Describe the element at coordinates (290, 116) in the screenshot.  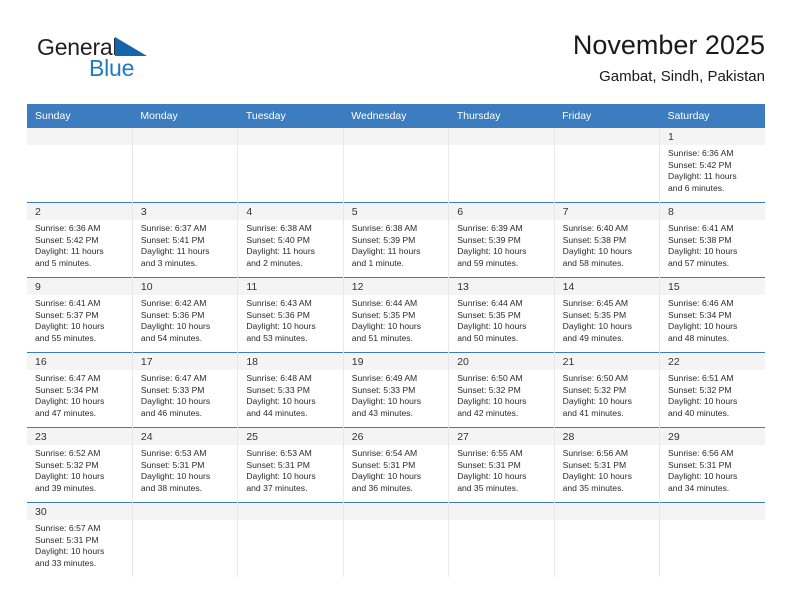
I see `weekday-header-tuesday: Tuesday` at that location.